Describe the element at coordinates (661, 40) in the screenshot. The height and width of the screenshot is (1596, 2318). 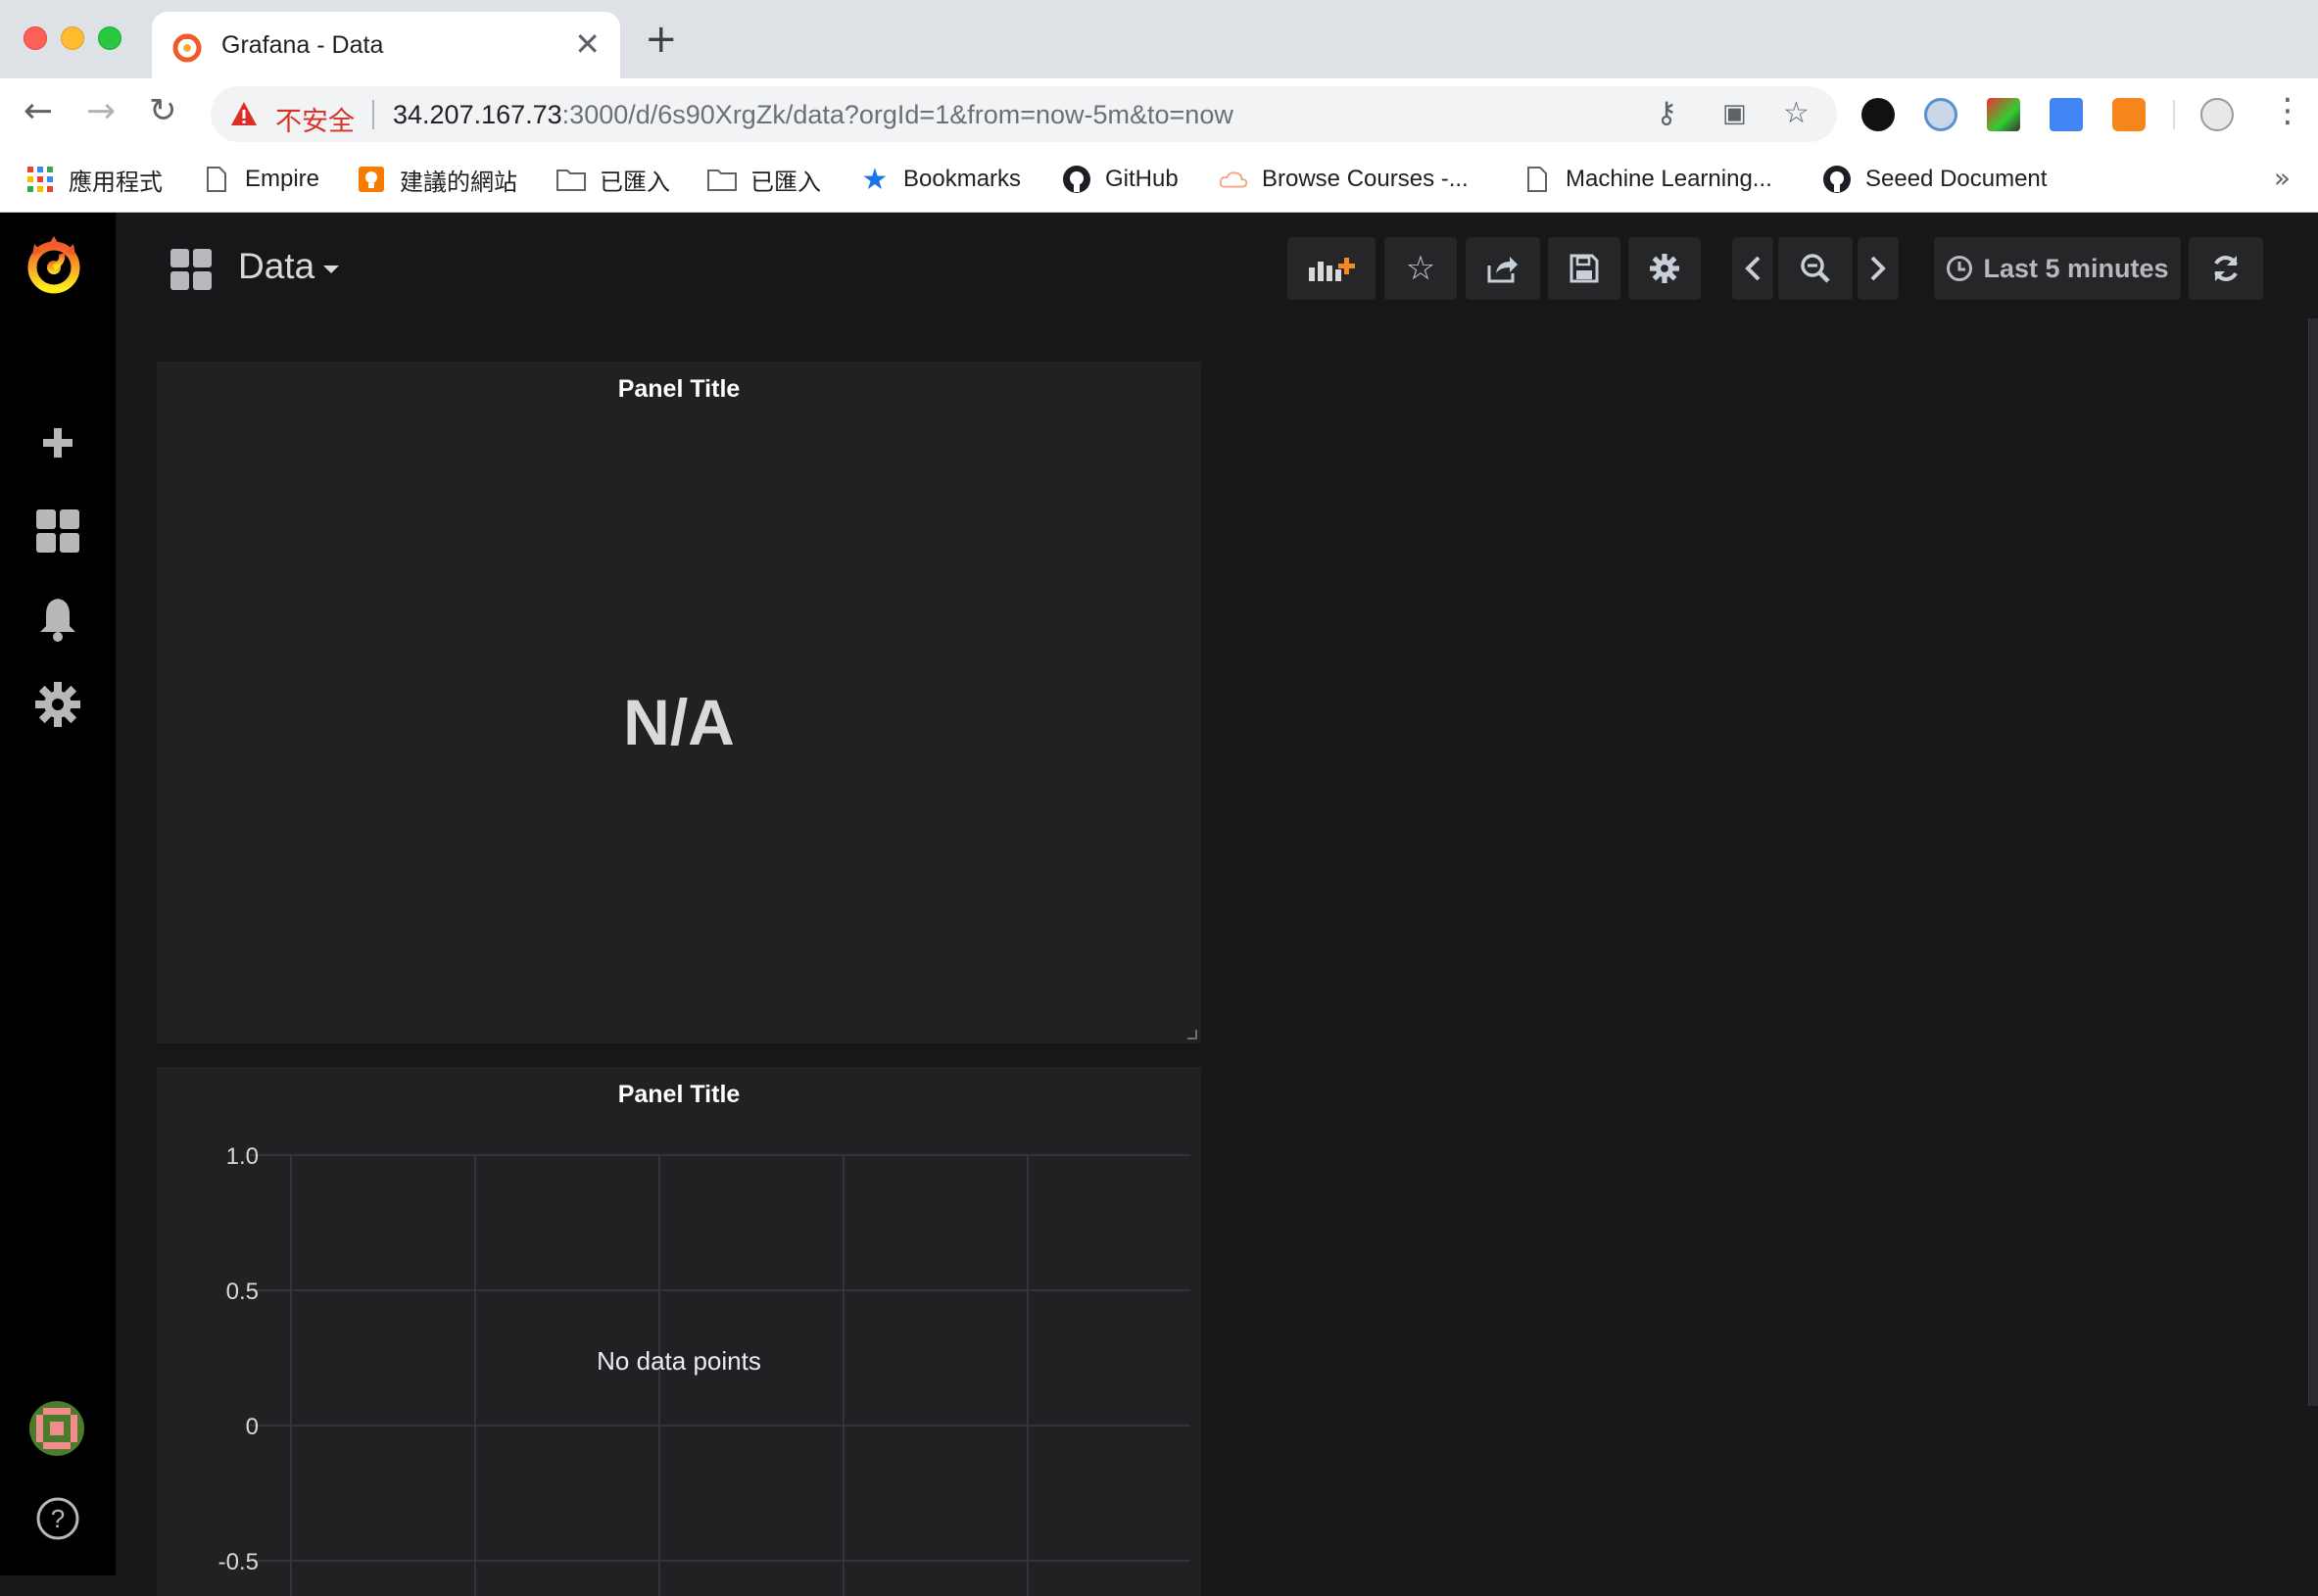
I see `new-tab-button: +` at that location.